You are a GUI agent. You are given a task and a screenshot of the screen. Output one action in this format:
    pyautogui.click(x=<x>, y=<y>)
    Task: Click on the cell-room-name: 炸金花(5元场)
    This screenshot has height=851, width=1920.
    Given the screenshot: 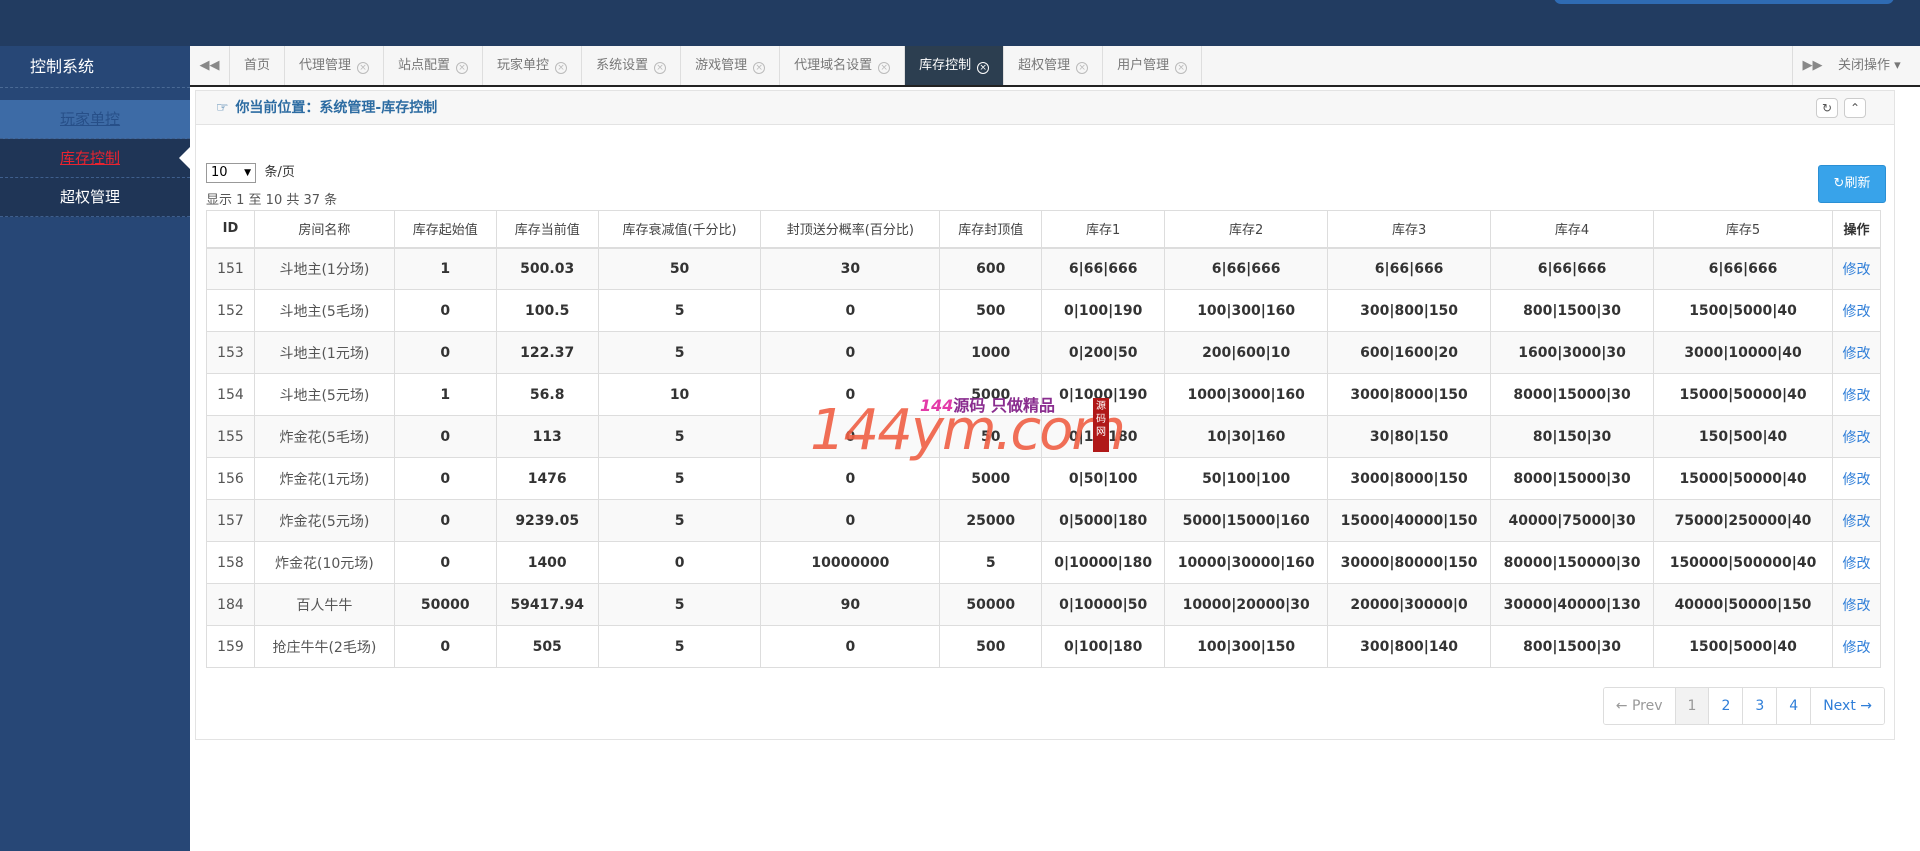 What is the action you would take?
    pyautogui.click(x=324, y=520)
    